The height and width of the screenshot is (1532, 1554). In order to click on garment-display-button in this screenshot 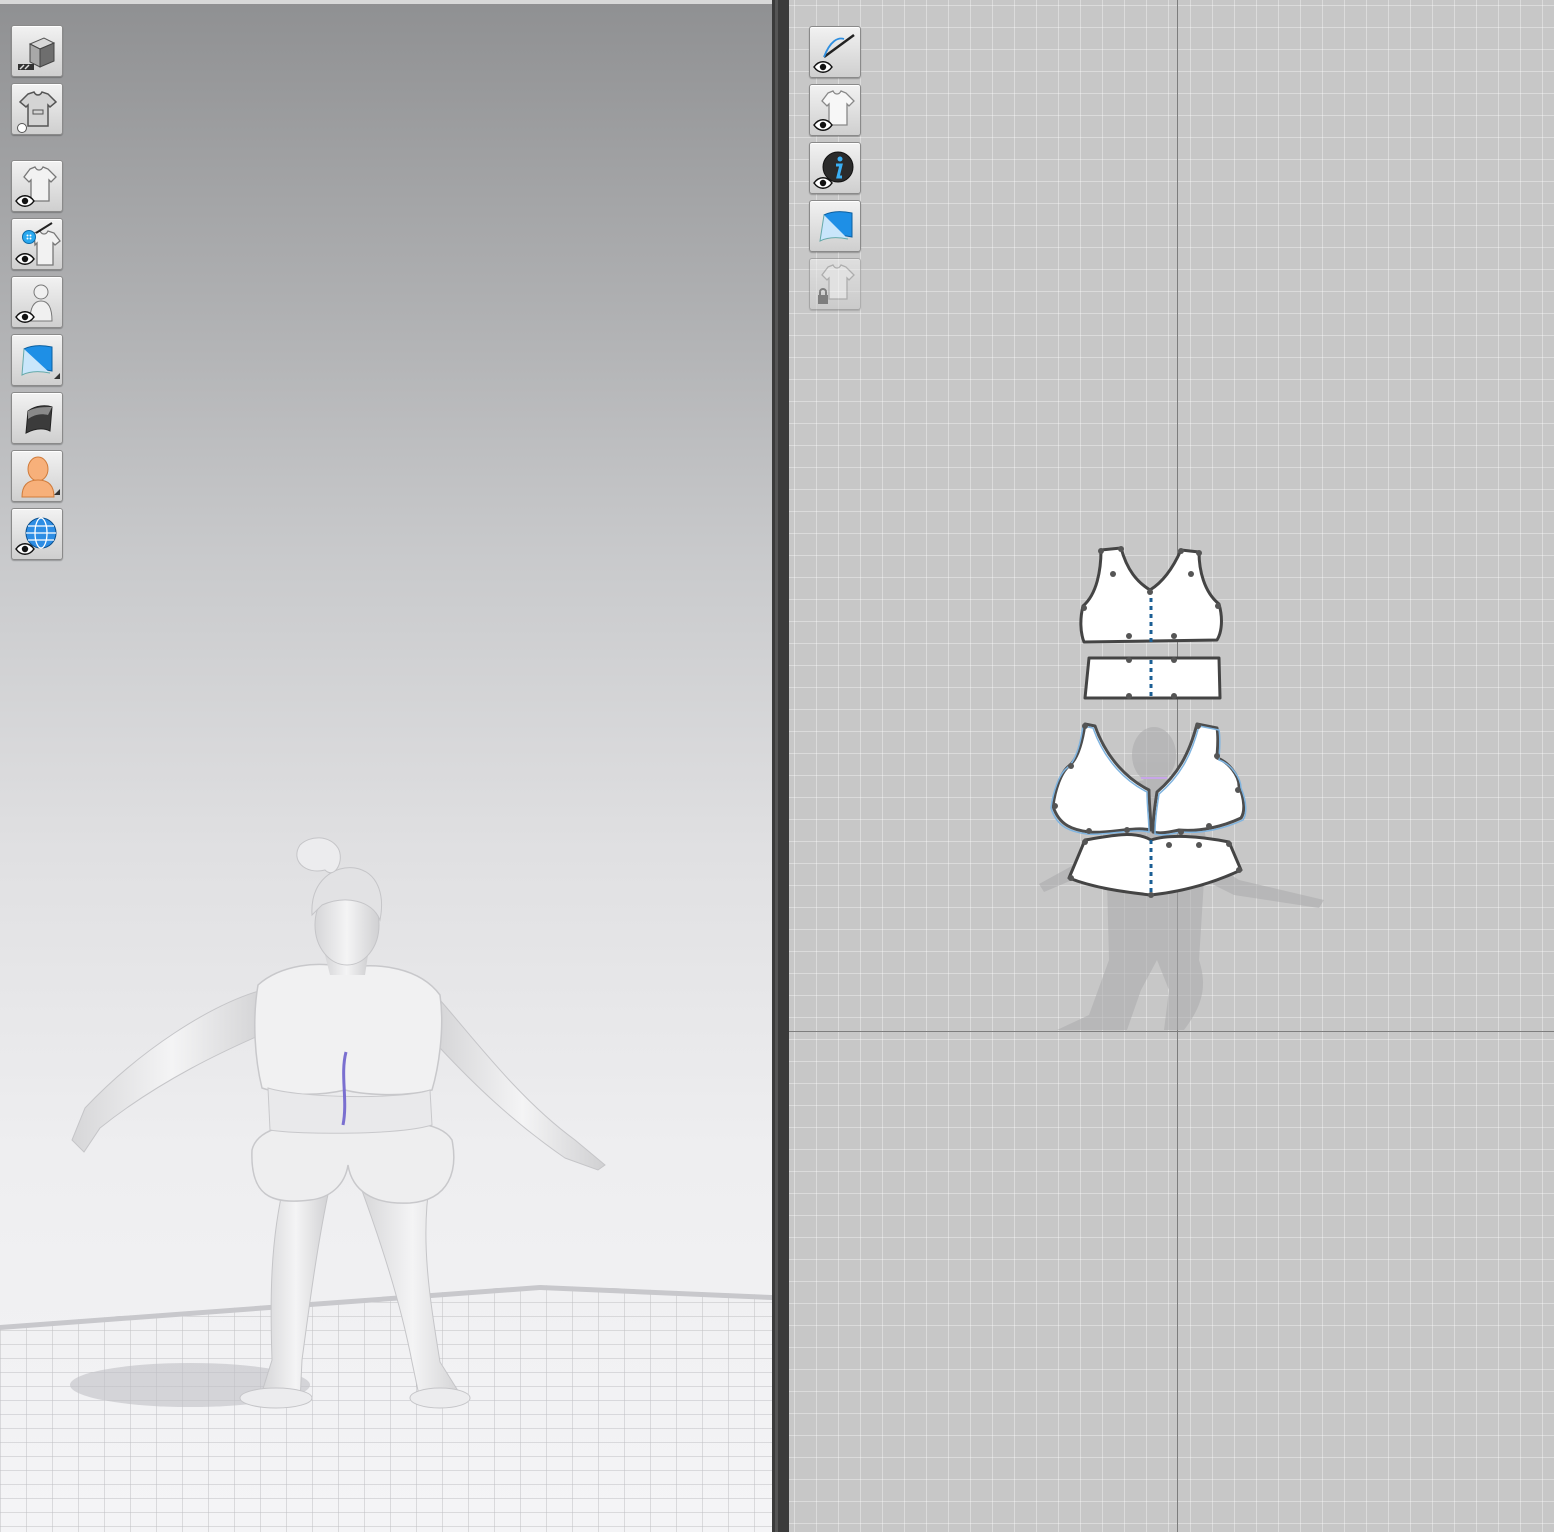, I will do `click(37, 109)`.